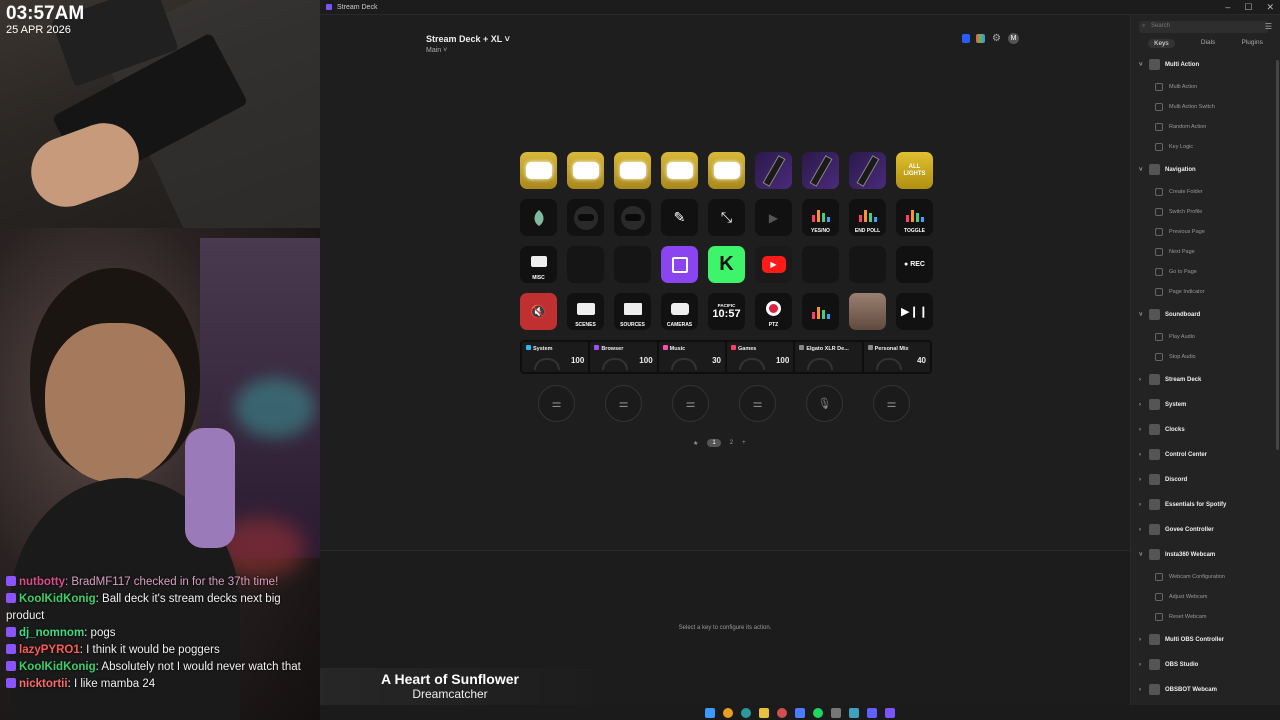  Describe the element at coordinates (1203, 27) in the screenshot. I see `search-input: ⌕ Search` at that location.